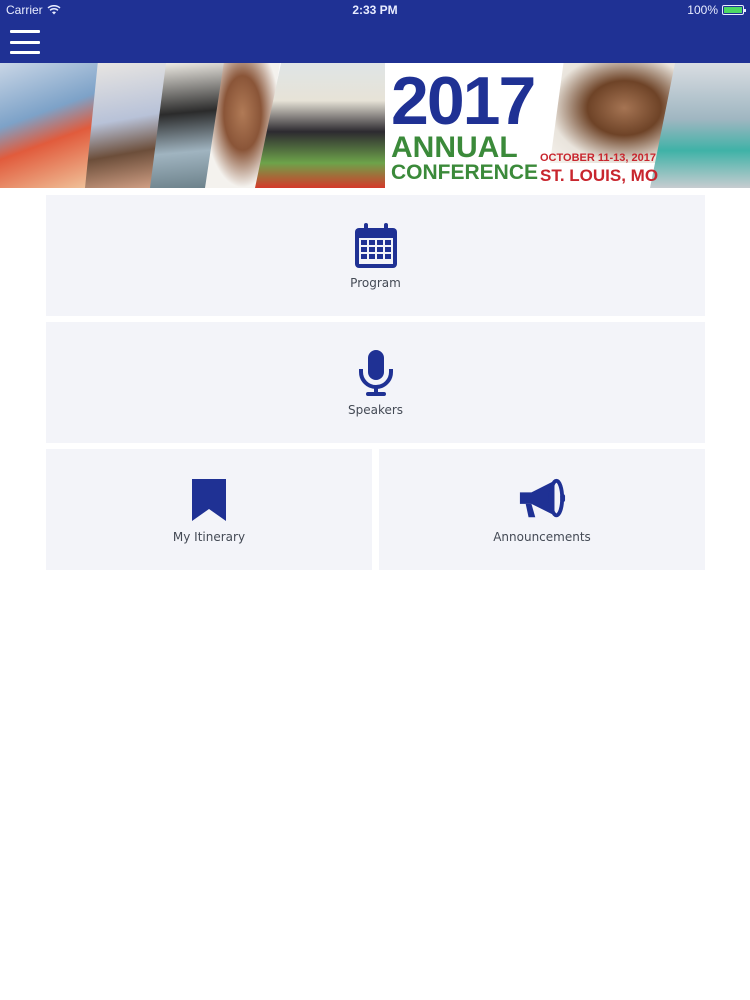 The height and width of the screenshot is (1000, 750). What do you see at coordinates (702, 10) in the screenshot?
I see `battery-percent: 100%` at bounding box center [702, 10].